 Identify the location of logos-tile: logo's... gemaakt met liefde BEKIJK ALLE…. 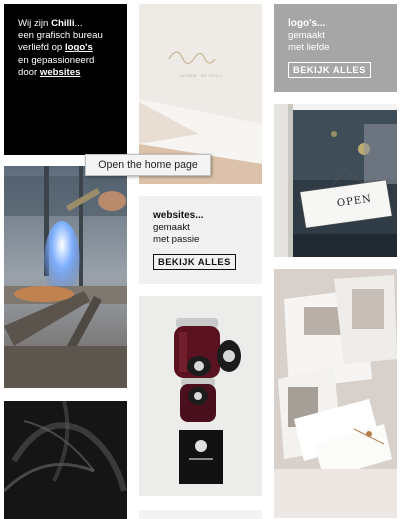
(335, 48).